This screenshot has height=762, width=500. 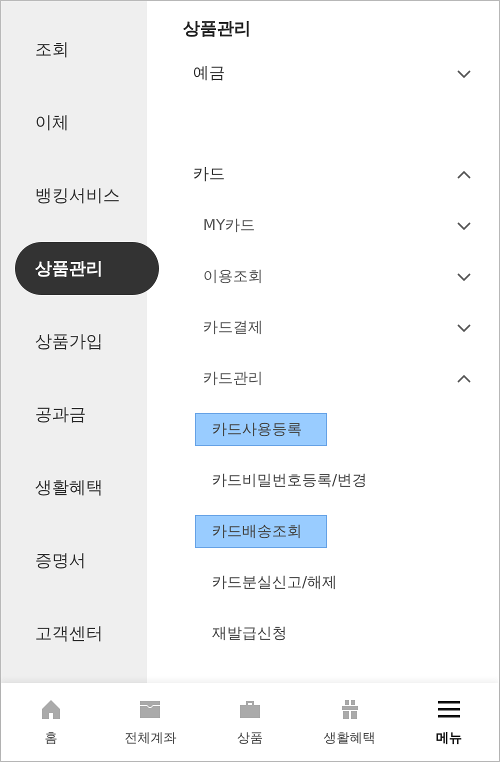 I want to click on menu-link: 카드배송조회, so click(x=261, y=531).